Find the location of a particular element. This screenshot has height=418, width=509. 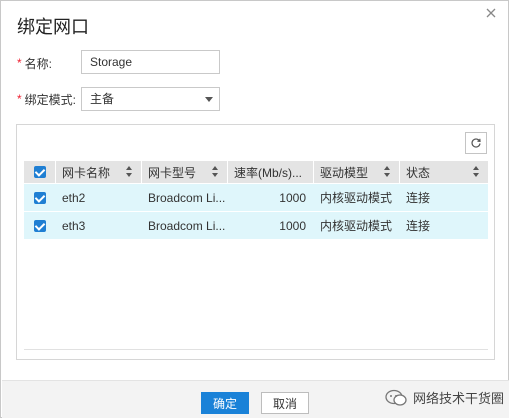

chevron-down-icon is located at coordinates (209, 99).